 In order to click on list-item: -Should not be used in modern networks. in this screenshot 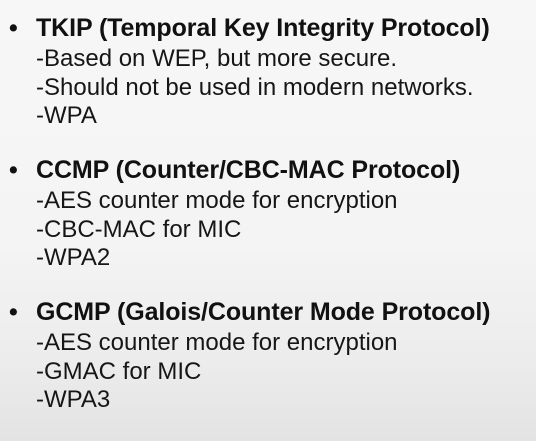, I will do `click(255, 87)`.